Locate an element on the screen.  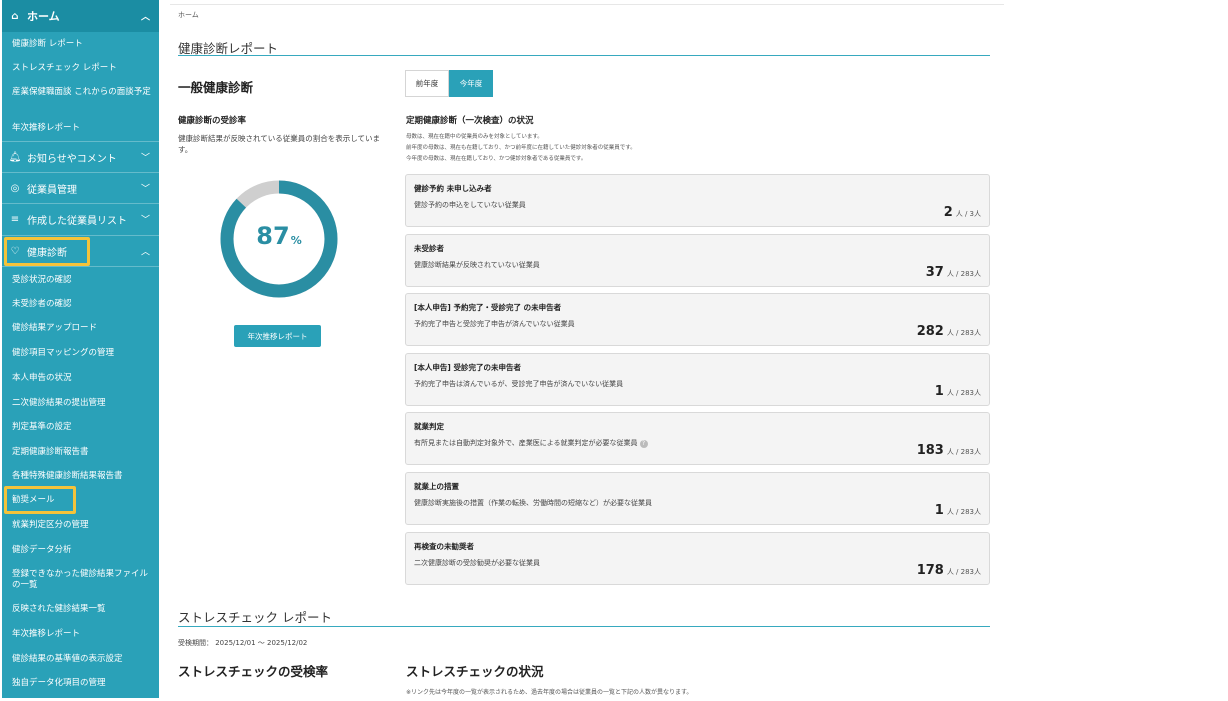
stress-status-title: ストレスチェックの状況 is located at coordinates (475, 671).